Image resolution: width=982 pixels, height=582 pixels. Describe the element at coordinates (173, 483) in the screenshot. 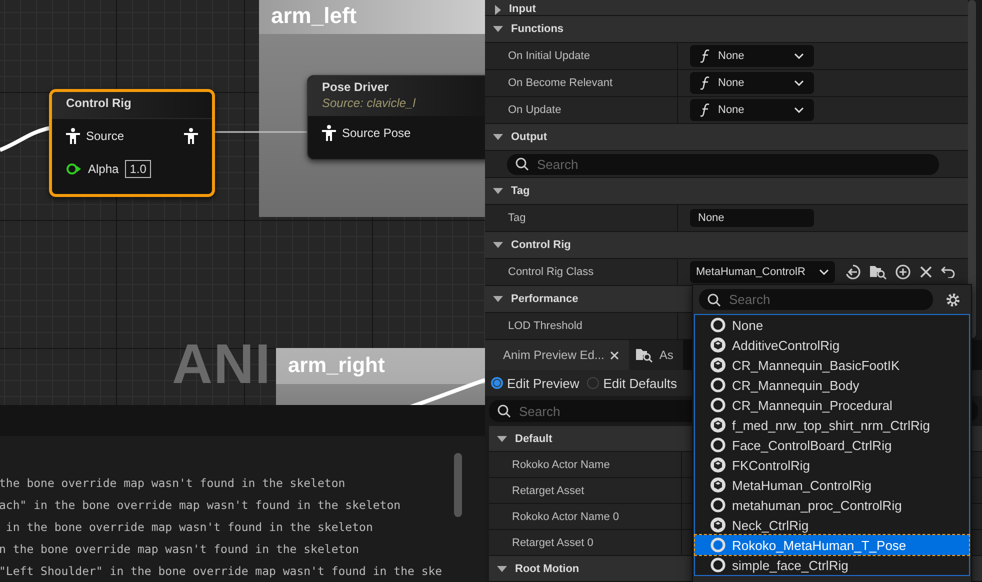

I see `log-line: the bone override map wasn't found in the skeleton` at that location.